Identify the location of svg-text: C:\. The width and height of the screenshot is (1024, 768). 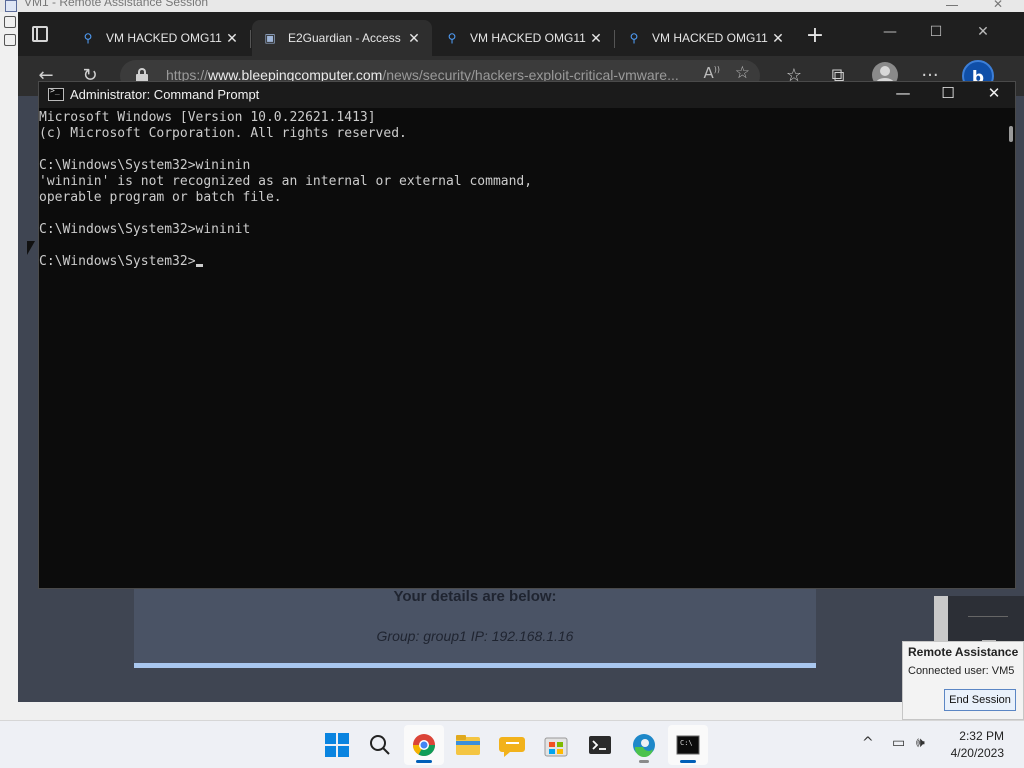
(686, 743).